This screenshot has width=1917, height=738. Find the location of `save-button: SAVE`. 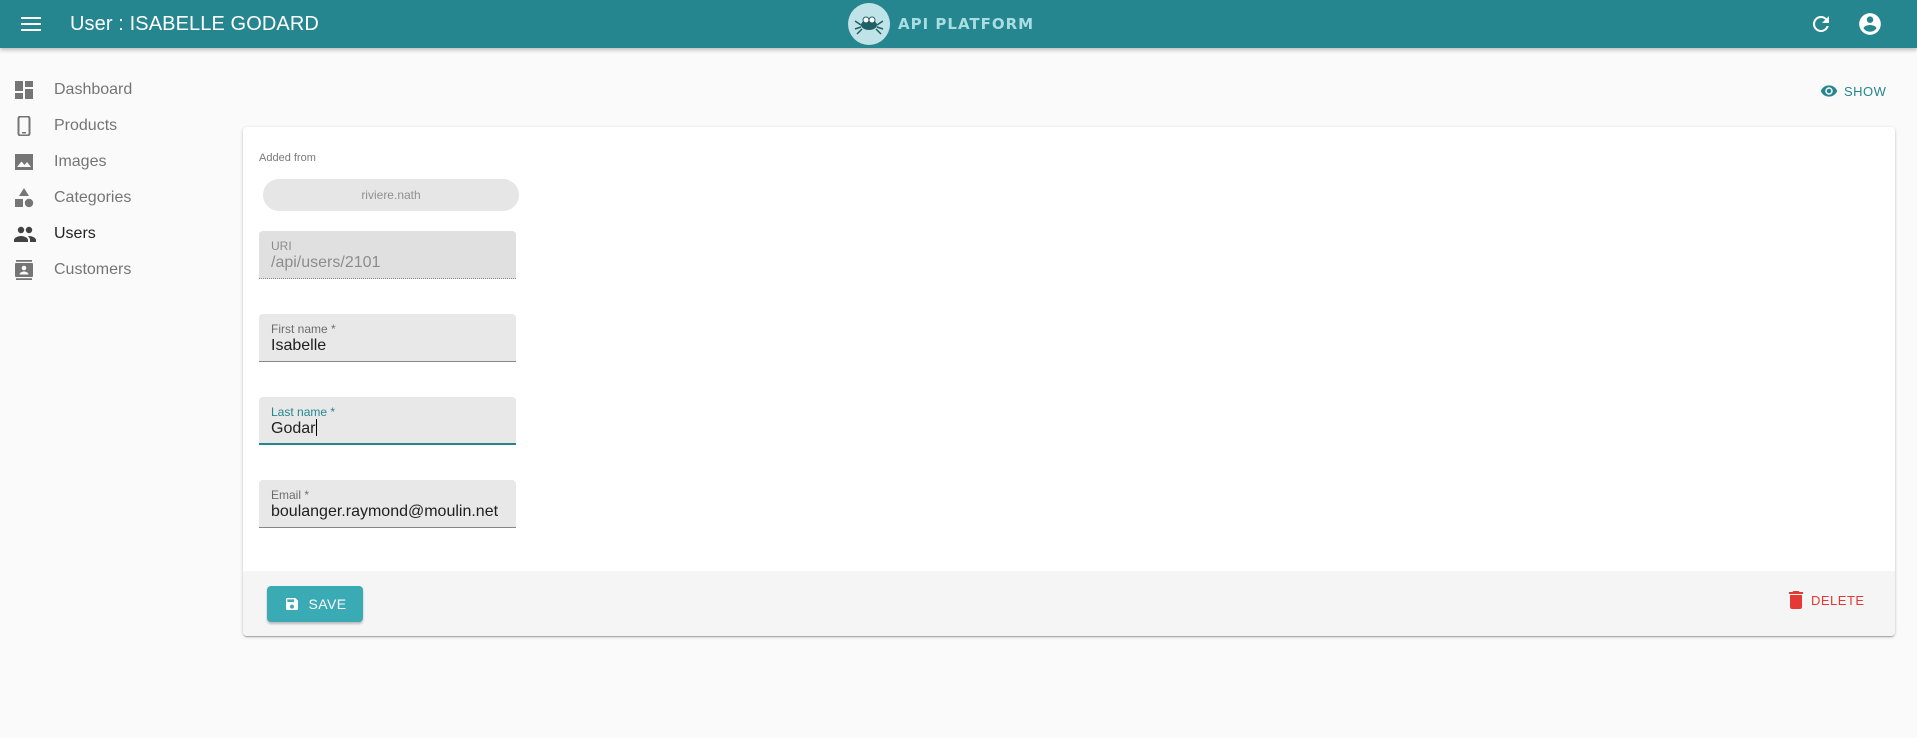

save-button: SAVE is located at coordinates (315, 604).